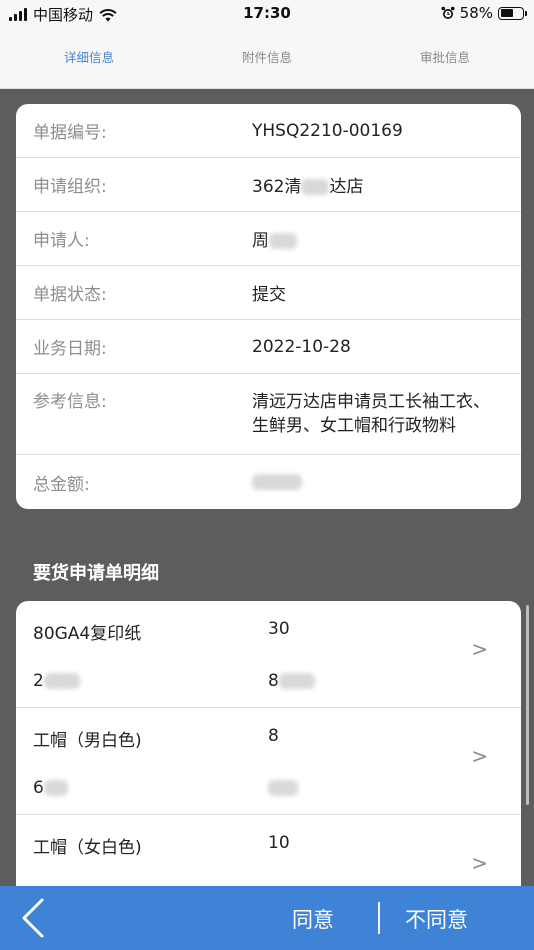  I want to click on item-qty: 10, so click(279, 843).